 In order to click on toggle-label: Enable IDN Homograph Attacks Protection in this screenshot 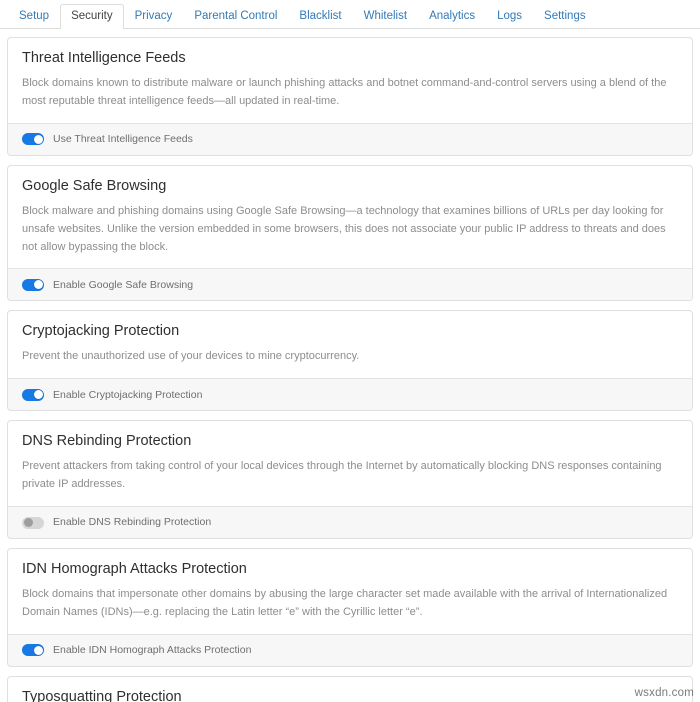, I will do `click(152, 650)`.